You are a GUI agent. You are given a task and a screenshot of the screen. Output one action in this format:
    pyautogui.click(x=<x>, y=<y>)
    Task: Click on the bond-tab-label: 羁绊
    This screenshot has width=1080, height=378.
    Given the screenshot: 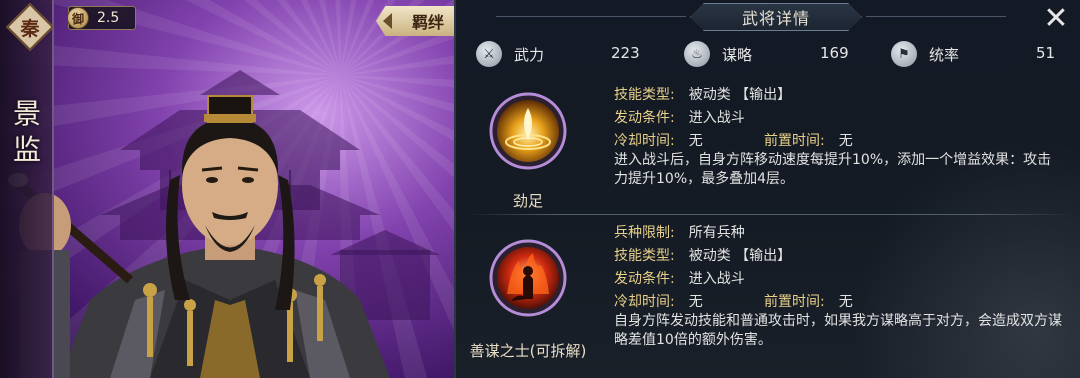 What is the action you would take?
    pyautogui.click(x=427, y=22)
    